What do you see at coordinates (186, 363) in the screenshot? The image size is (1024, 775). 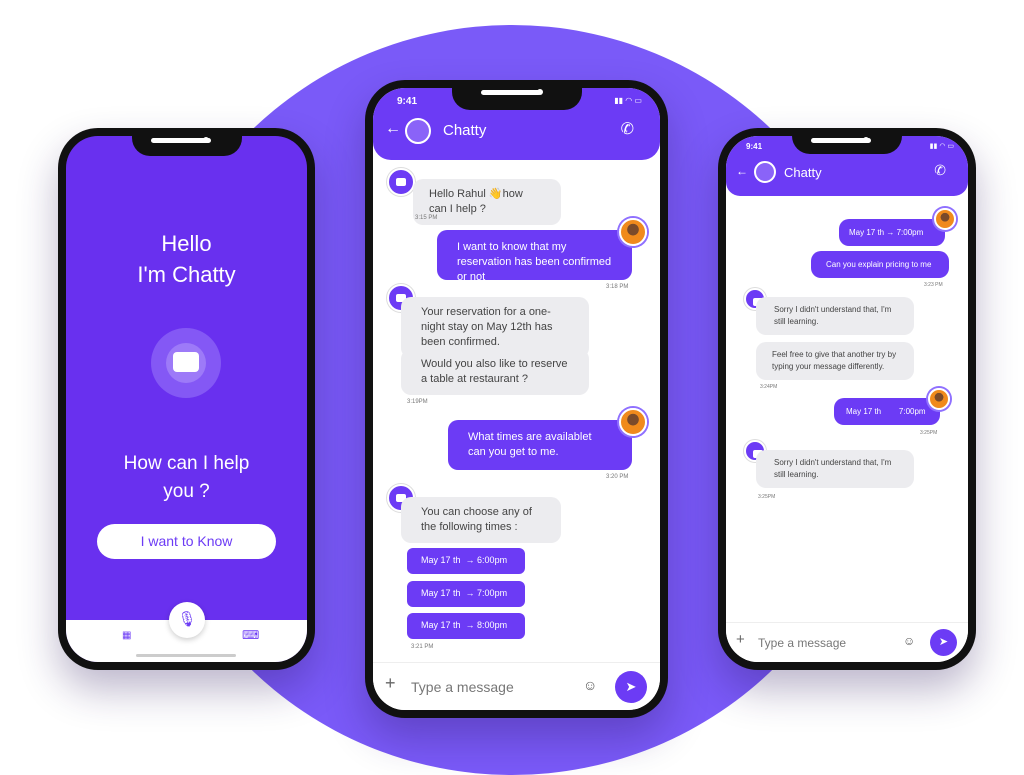 I see `bot-logo-icon` at bounding box center [186, 363].